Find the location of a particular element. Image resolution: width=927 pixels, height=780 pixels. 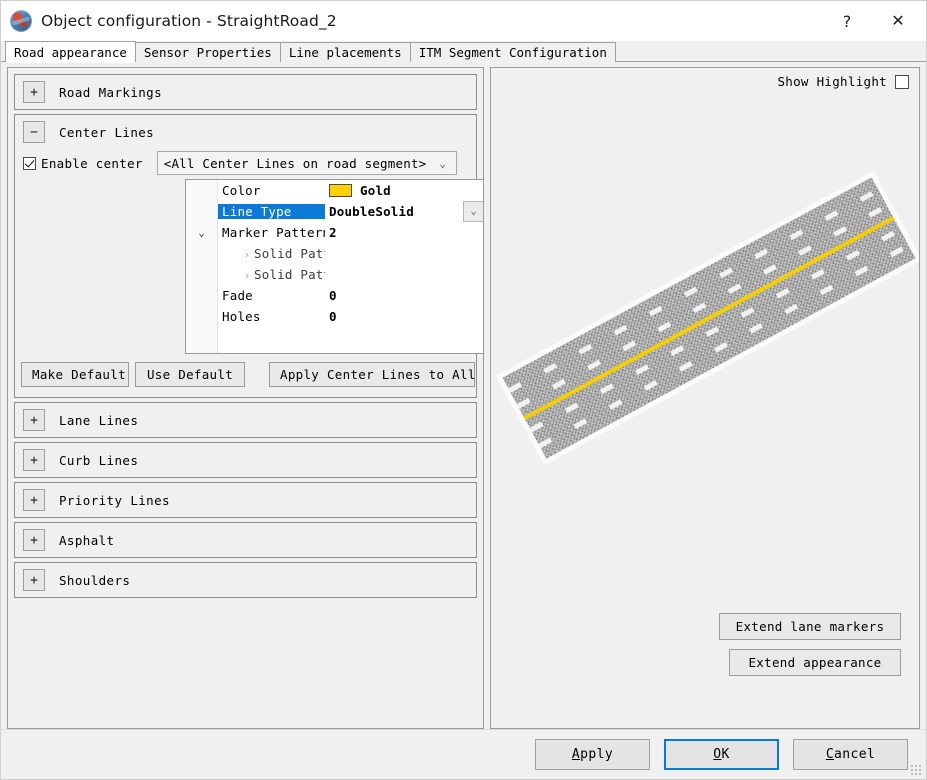

color-swatch-icon is located at coordinates (340, 190).